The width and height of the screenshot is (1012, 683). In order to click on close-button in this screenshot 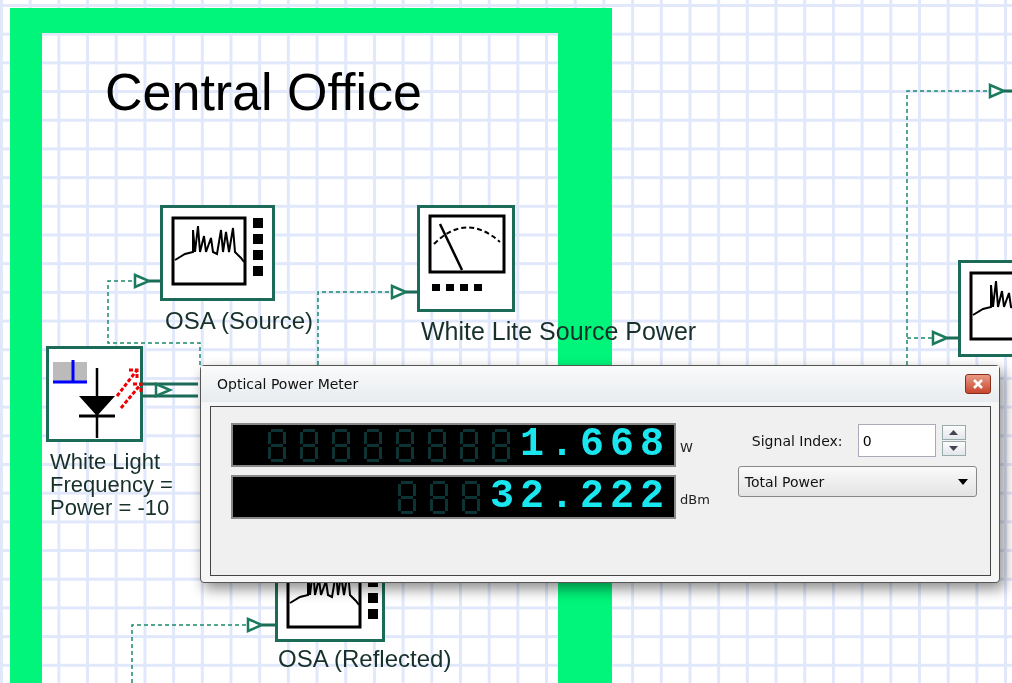, I will do `click(978, 384)`.